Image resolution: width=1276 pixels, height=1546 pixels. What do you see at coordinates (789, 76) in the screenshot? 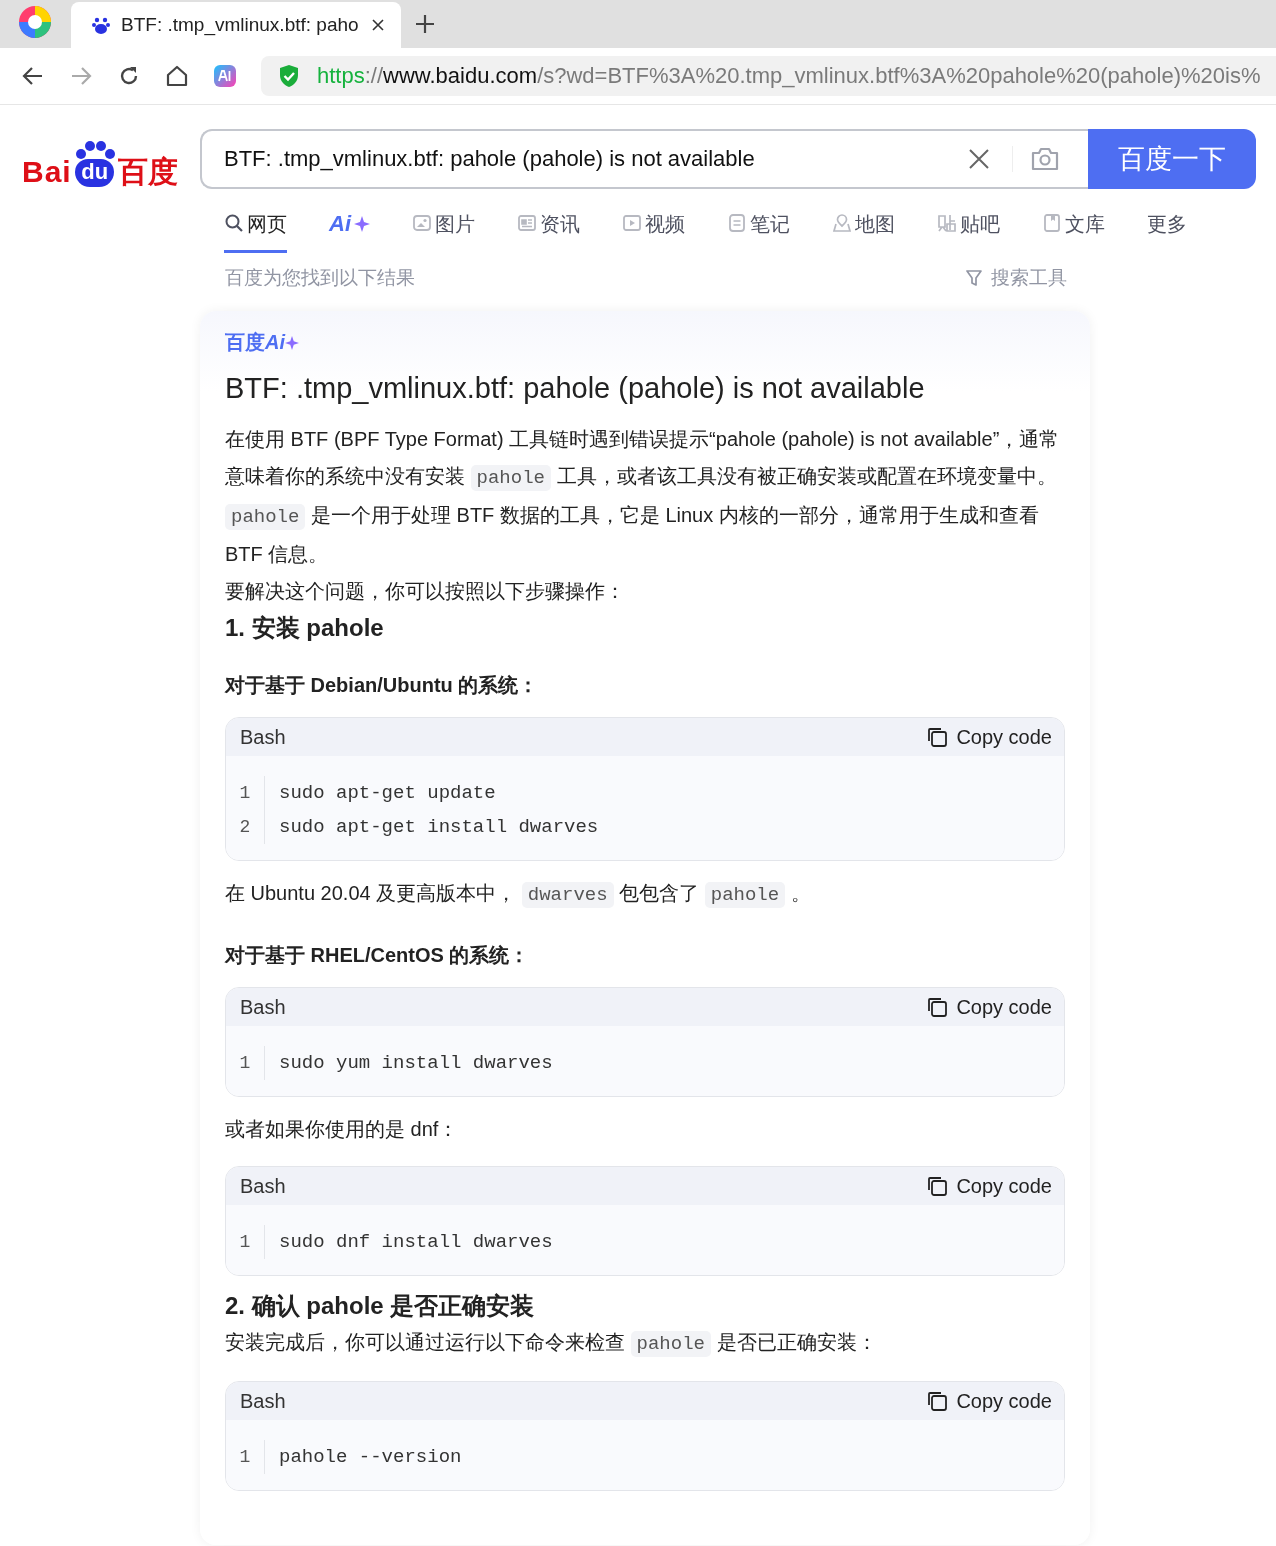
I see `url-text: https://www.baidu.com/s?wd=BTF%3A%20.tmp_vmlinux.btf%3A%20pahole%20(pahole)%20is%` at bounding box center [789, 76].